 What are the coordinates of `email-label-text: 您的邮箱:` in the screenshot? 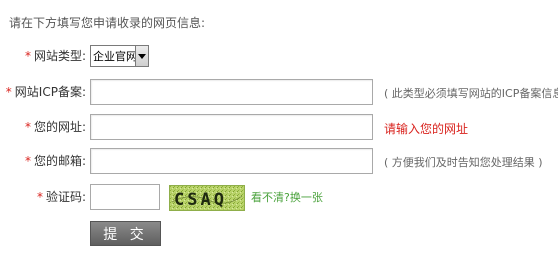 It's located at (59, 161).